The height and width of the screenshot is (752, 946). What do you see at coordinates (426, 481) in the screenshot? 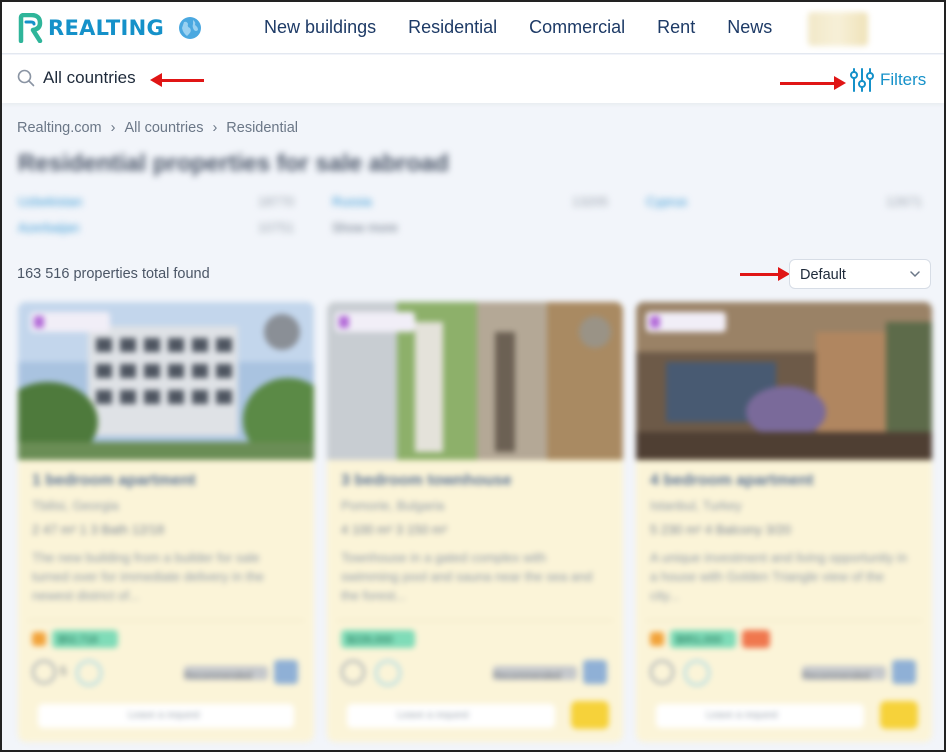
I see `card-title: 3 bedroom townhouse` at bounding box center [426, 481].